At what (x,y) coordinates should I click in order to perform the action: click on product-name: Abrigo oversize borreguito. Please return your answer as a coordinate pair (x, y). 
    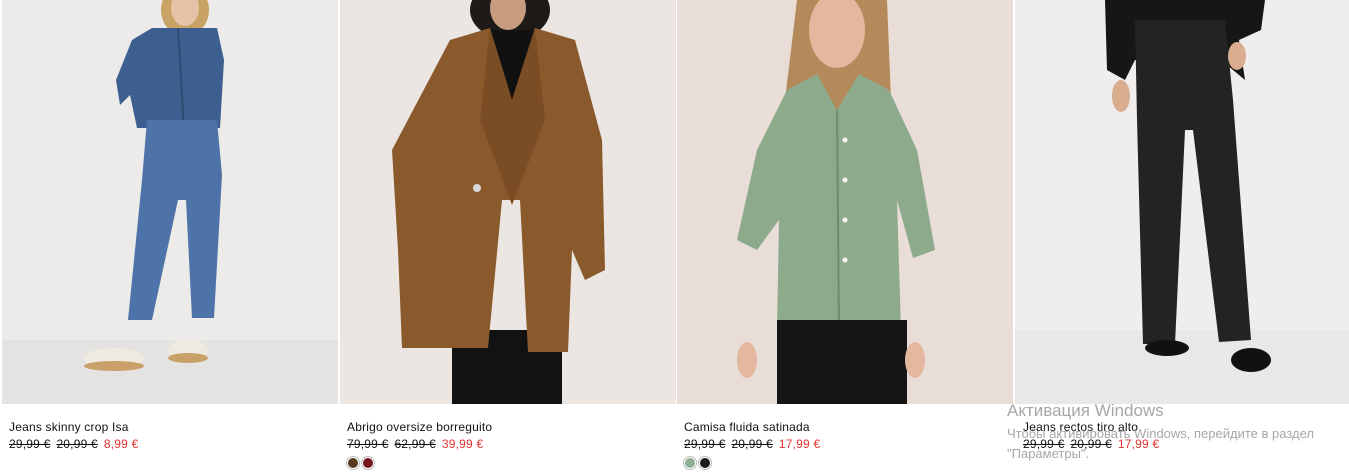
    Looking at the image, I should click on (419, 427).